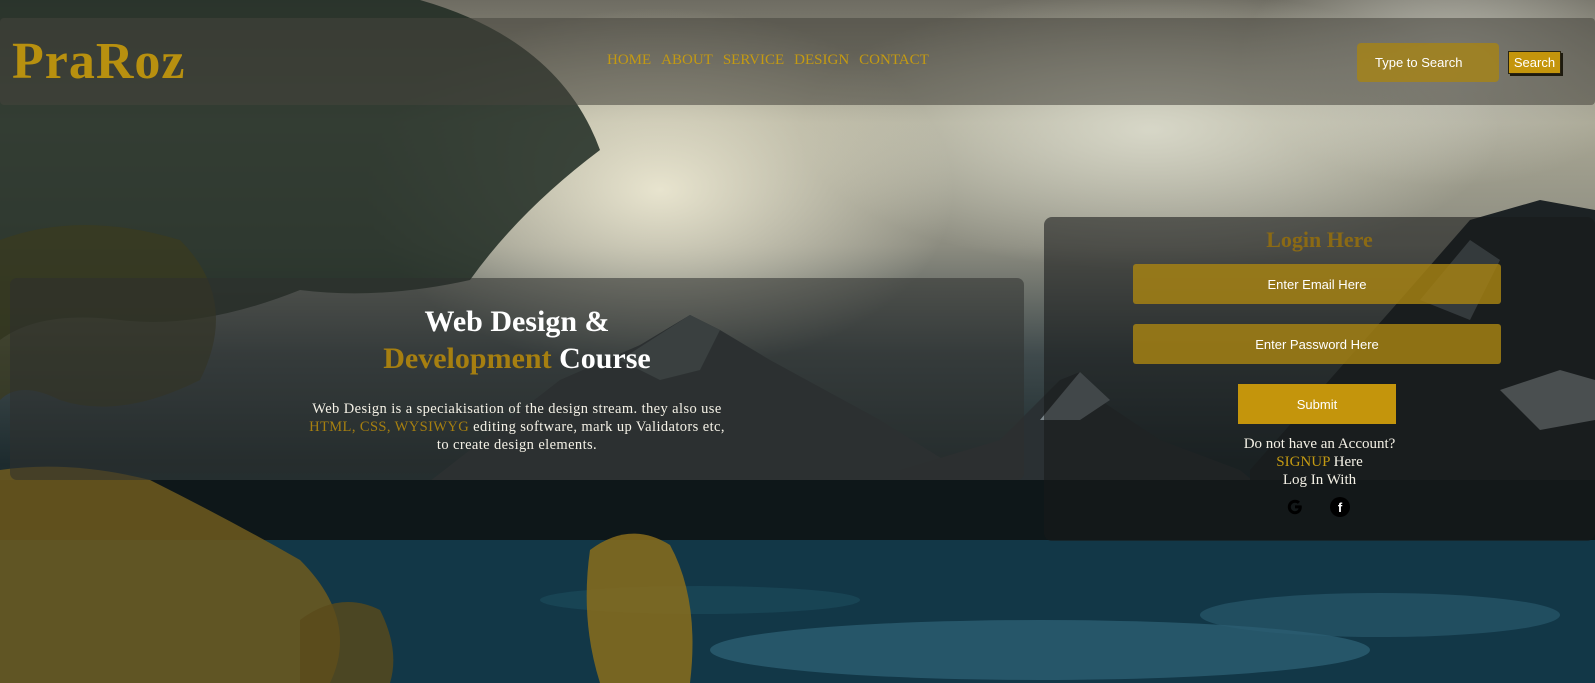 The image size is (1595, 683). I want to click on course-title: Web Design & Development Course, so click(517, 340).